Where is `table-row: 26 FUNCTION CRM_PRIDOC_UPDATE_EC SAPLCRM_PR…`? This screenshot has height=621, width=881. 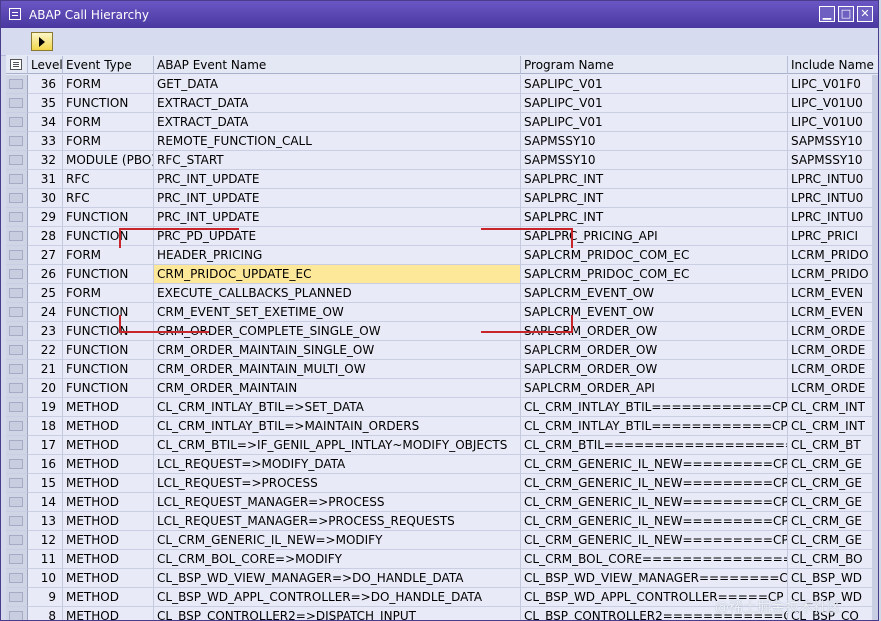
table-row: 26 FUNCTION CRM_PRIDOC_UPDATE_EC SAPLCRM_PR… is located at coordinates (442, 274).